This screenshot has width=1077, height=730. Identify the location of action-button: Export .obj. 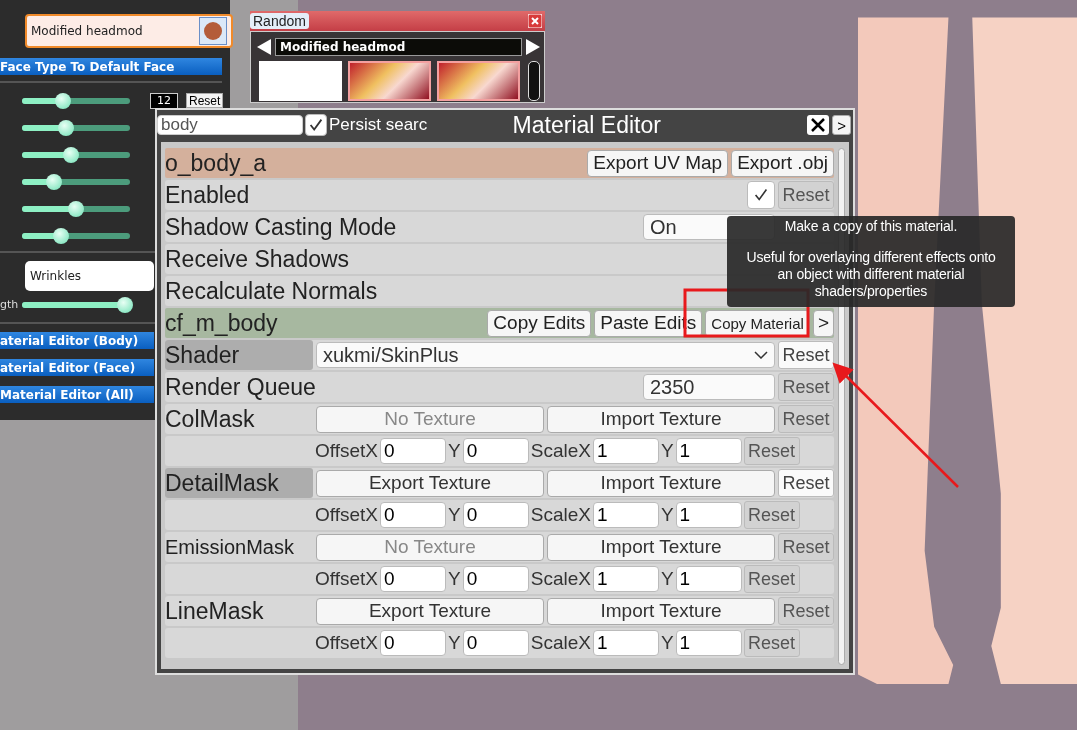
(782, 163).